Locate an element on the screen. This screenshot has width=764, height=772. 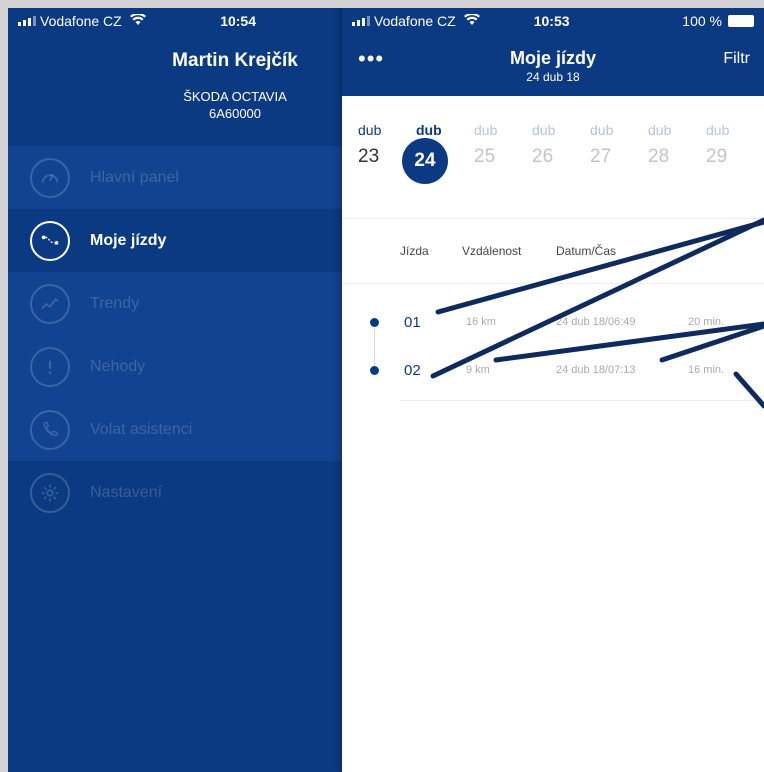
car-plate: 6A60000 is located at coordinates (235, 113).